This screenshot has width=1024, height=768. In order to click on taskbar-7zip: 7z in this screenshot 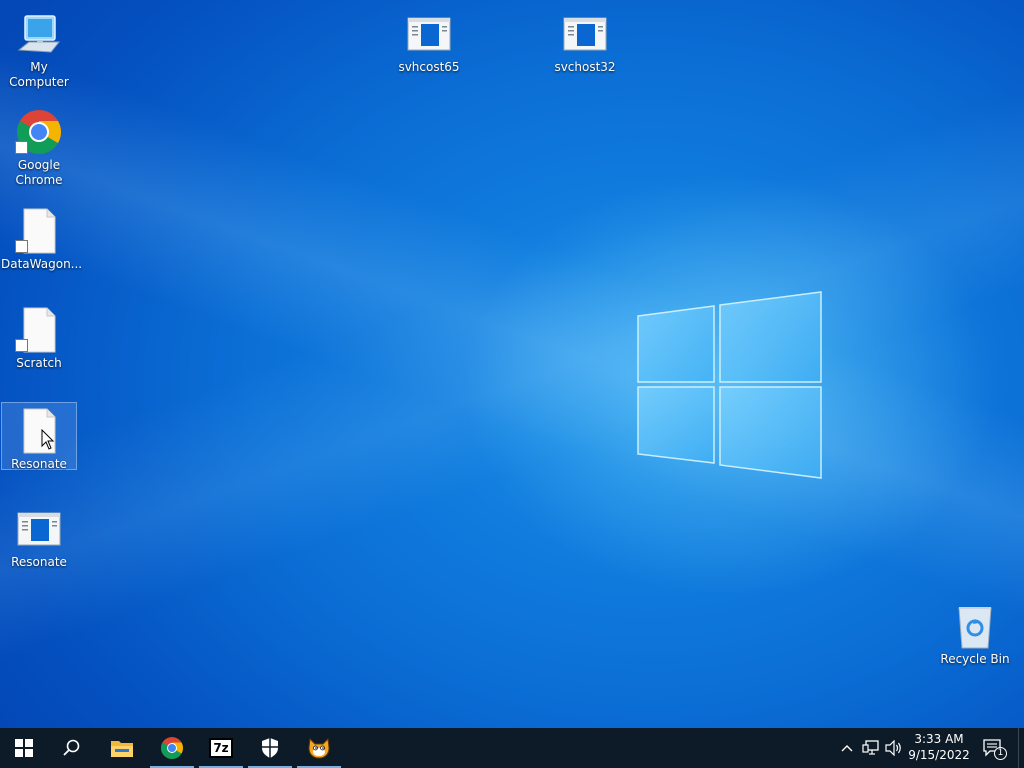, I will do `click(221, 748)`.